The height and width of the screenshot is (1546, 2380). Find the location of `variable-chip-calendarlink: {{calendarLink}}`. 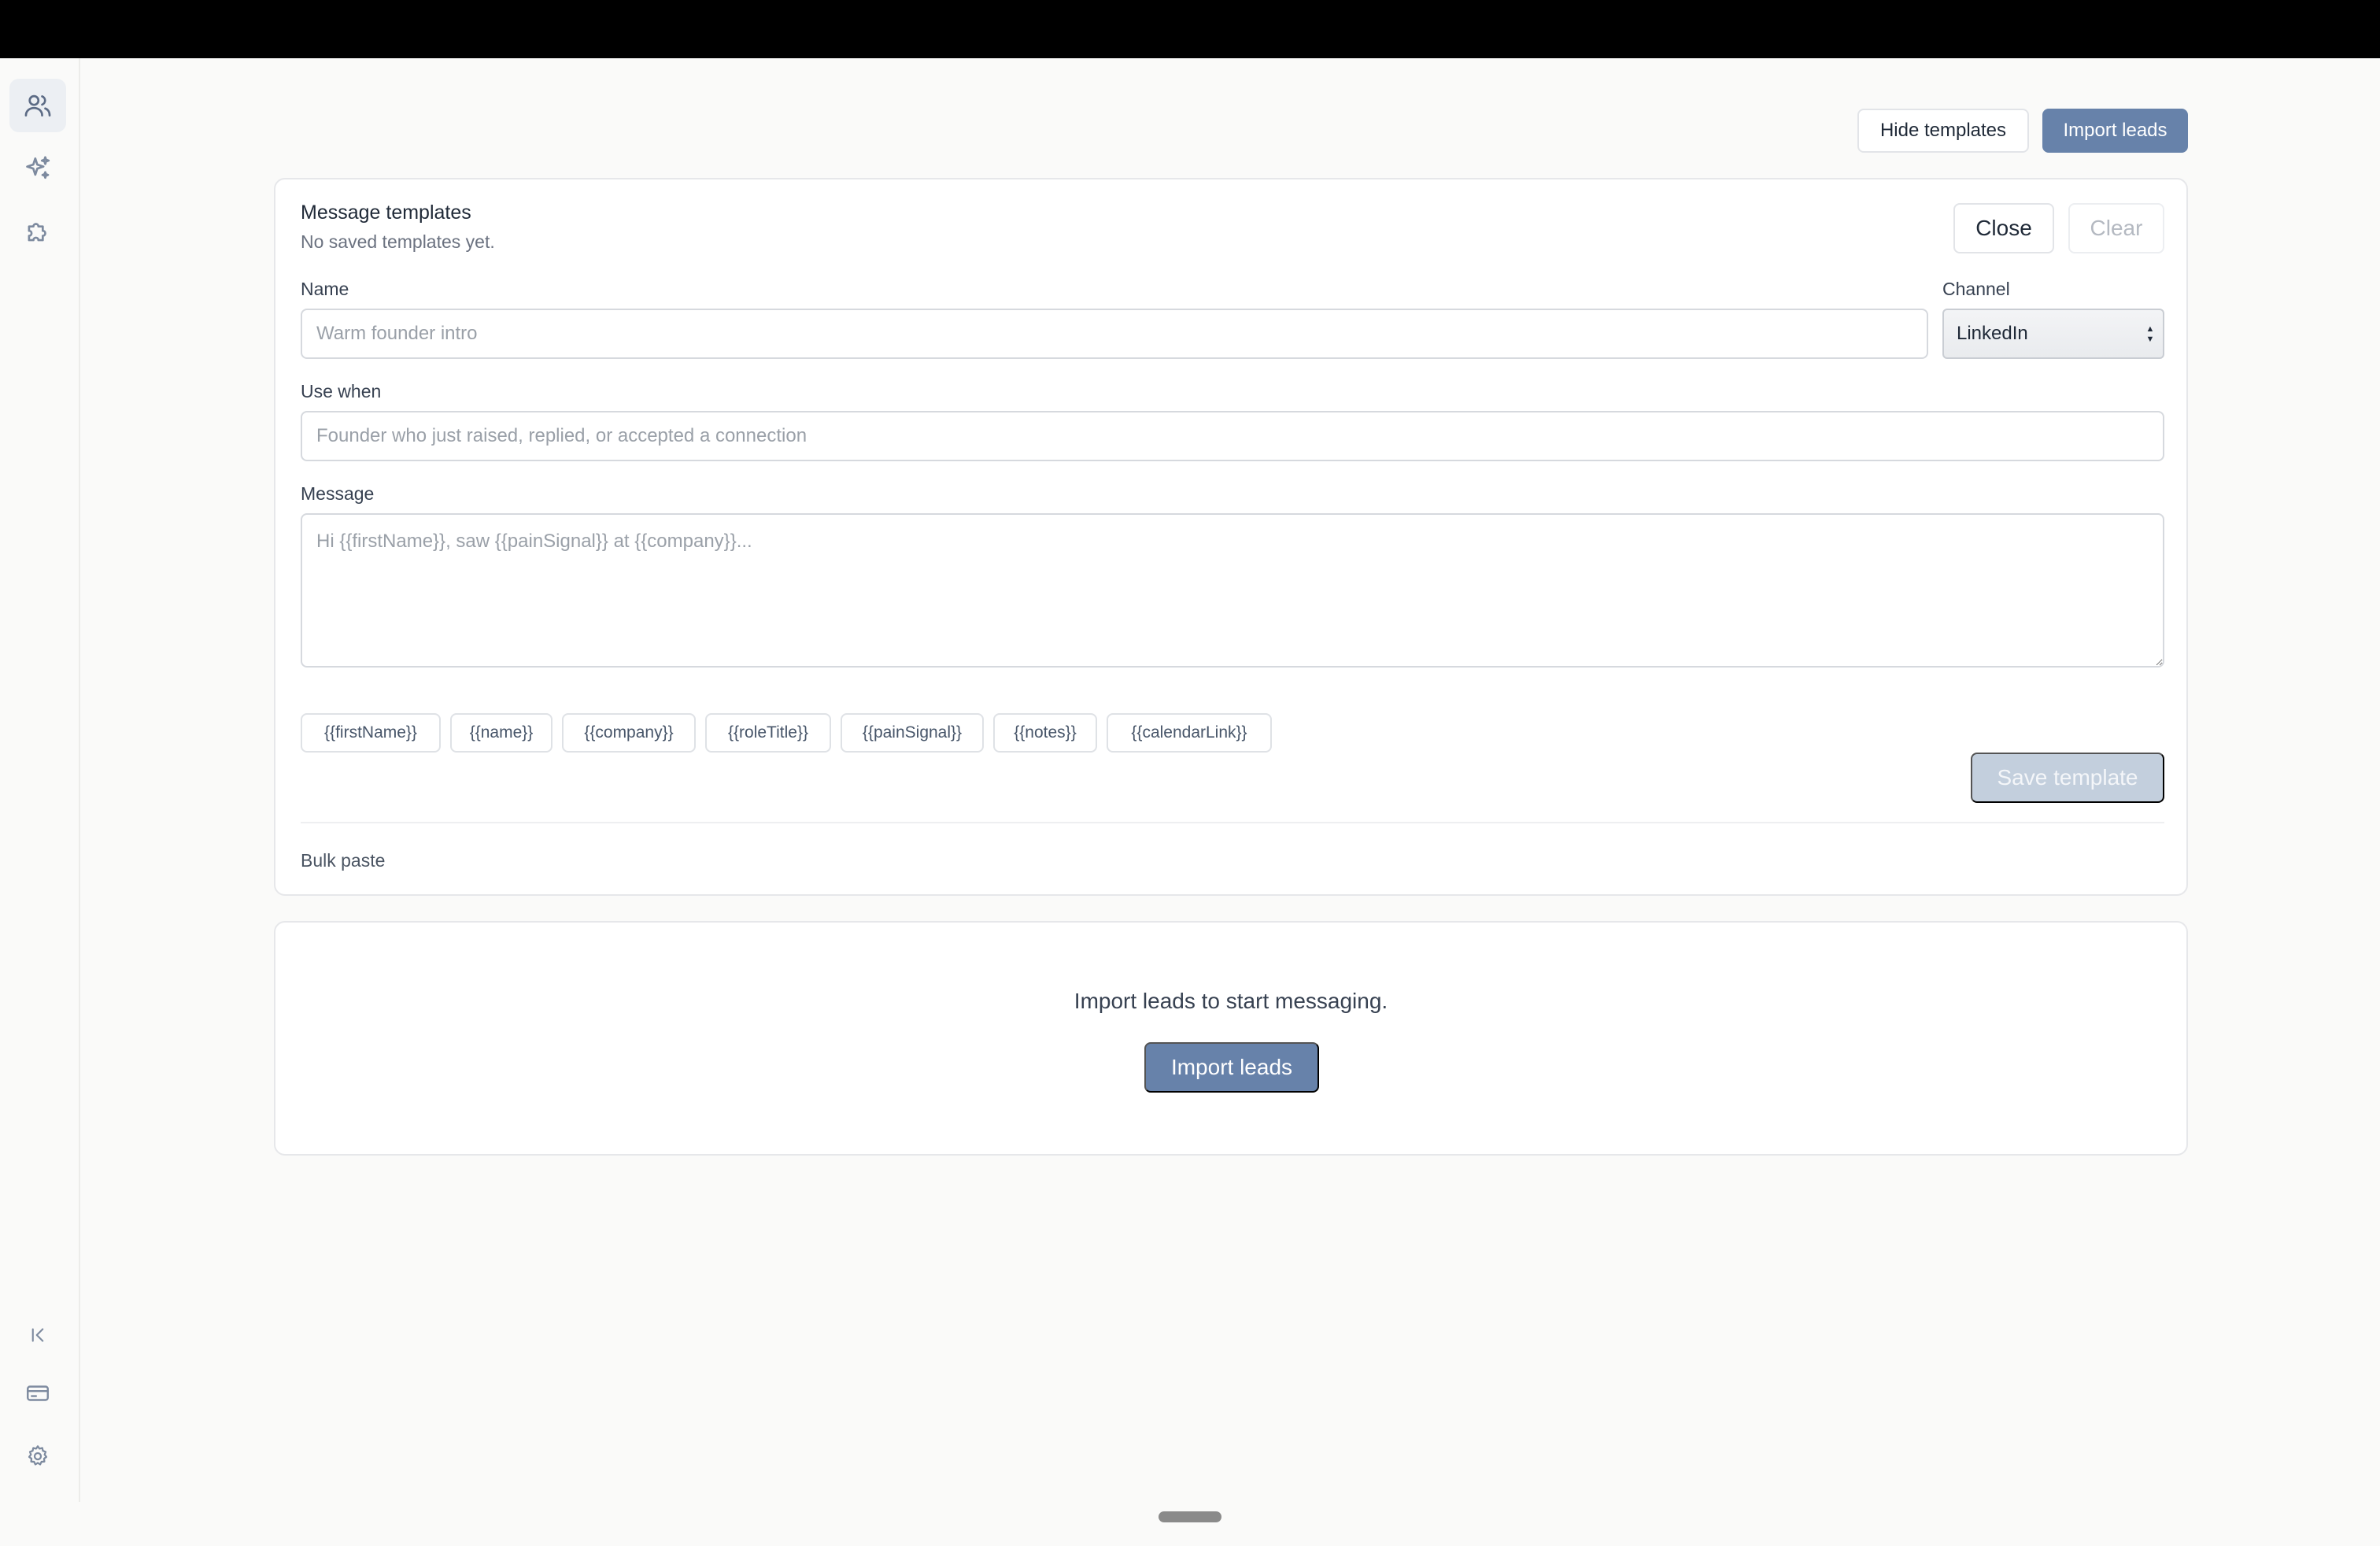

variable-chip-calendarlink: {{calendarLink}} is located at coordinates (1189, 733).